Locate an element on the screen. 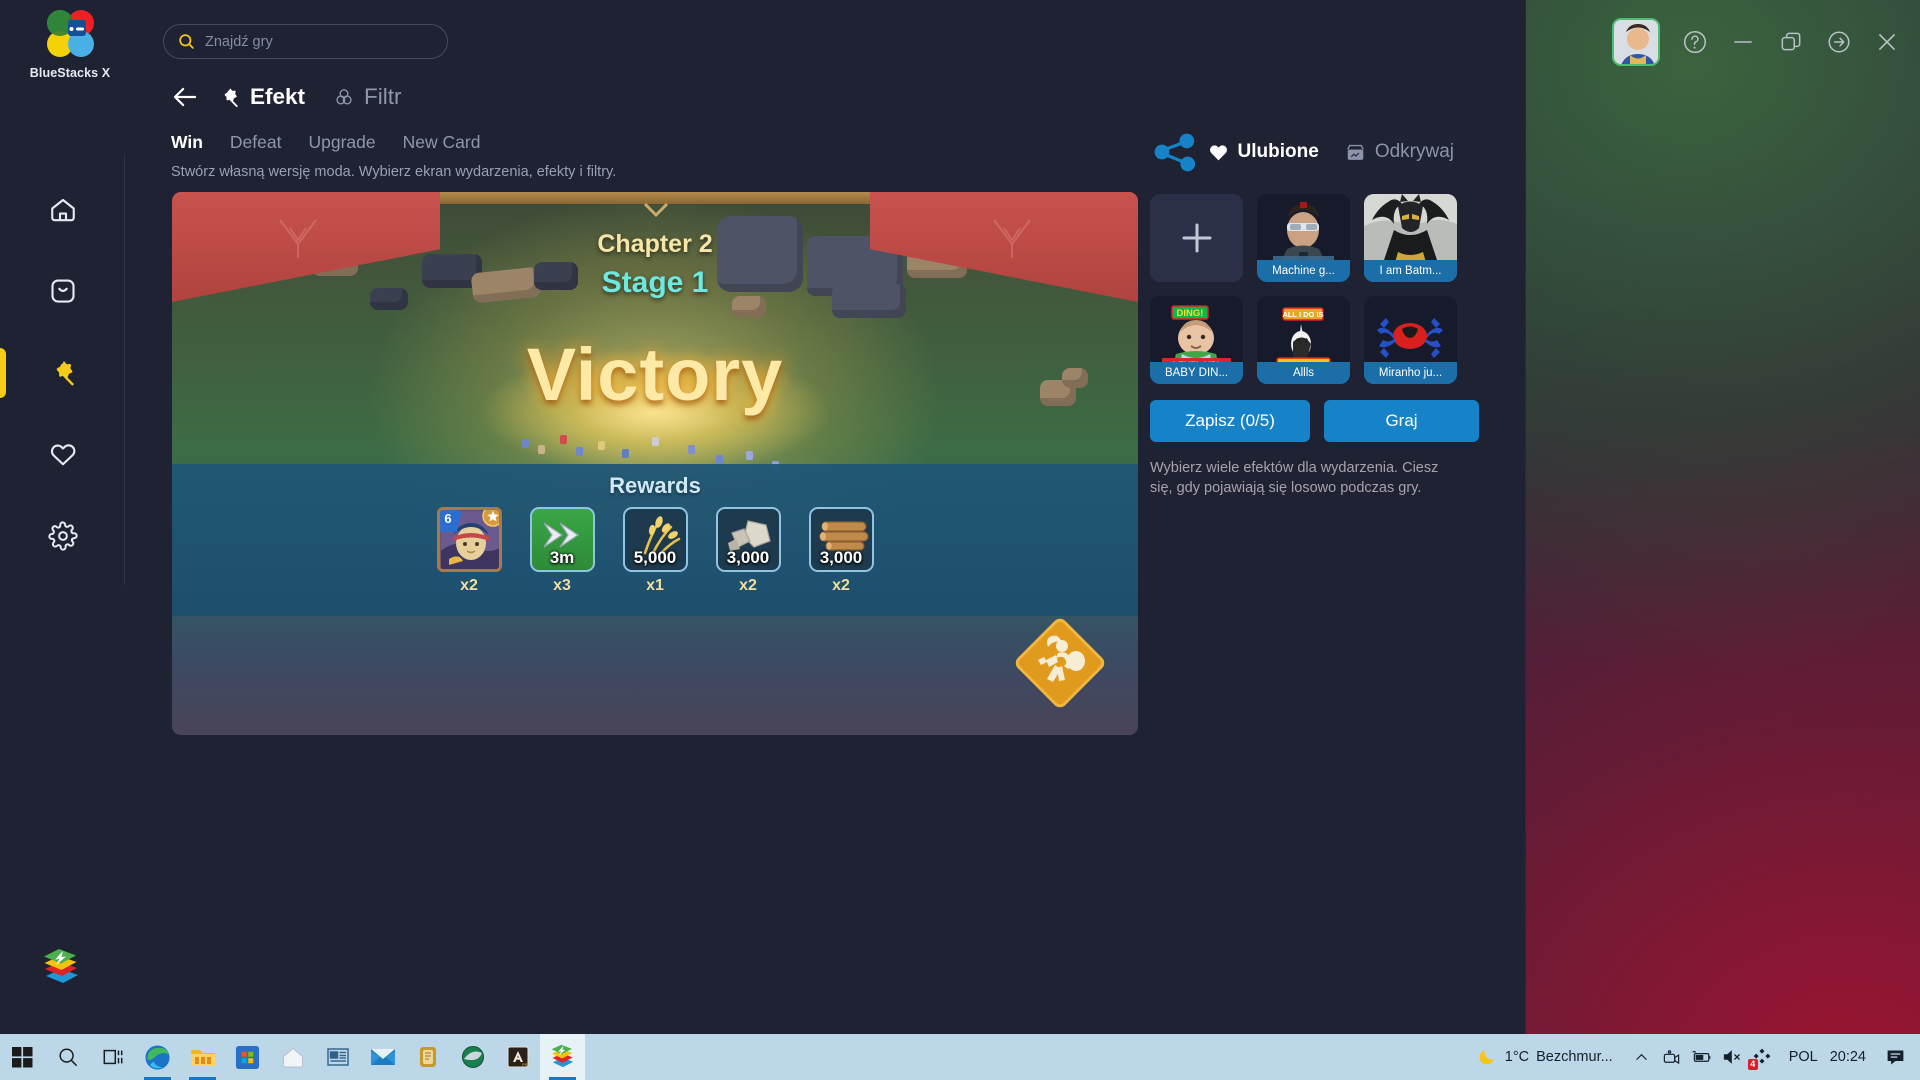 The image size is (1920, 1080). clock: 20:24 is located at coordinates (1848, 1057).